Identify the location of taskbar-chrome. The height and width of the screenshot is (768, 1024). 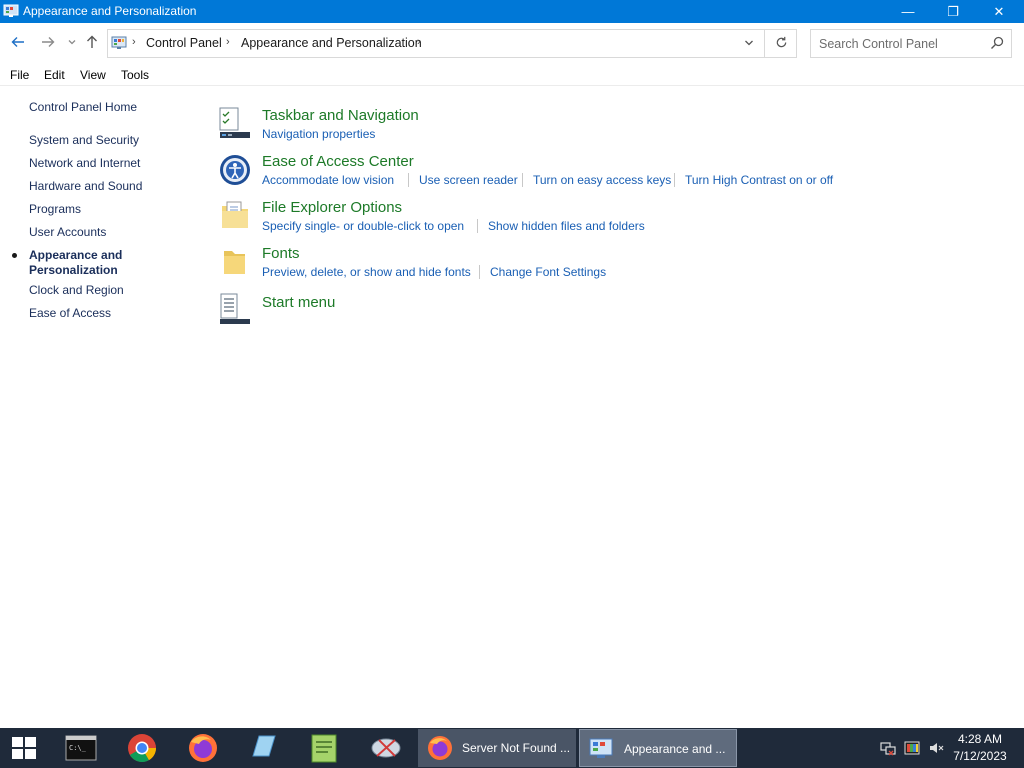
(142, 748).